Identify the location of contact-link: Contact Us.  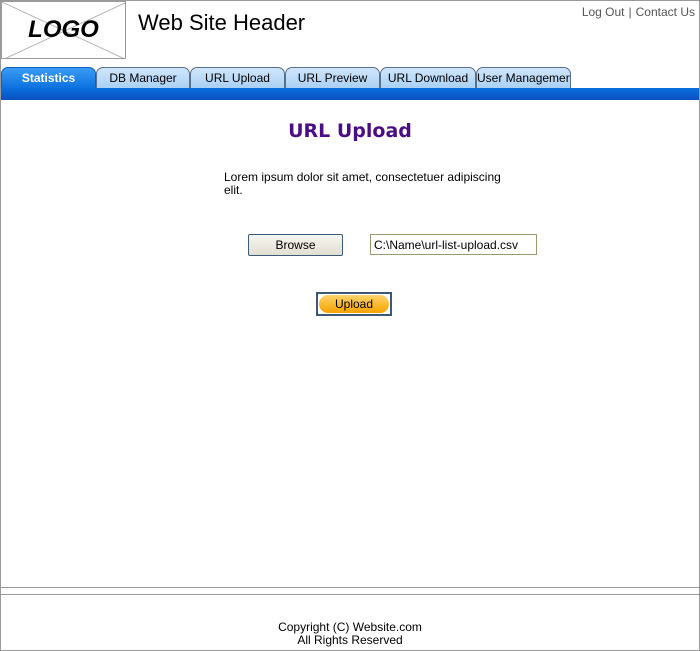
(665, 12).